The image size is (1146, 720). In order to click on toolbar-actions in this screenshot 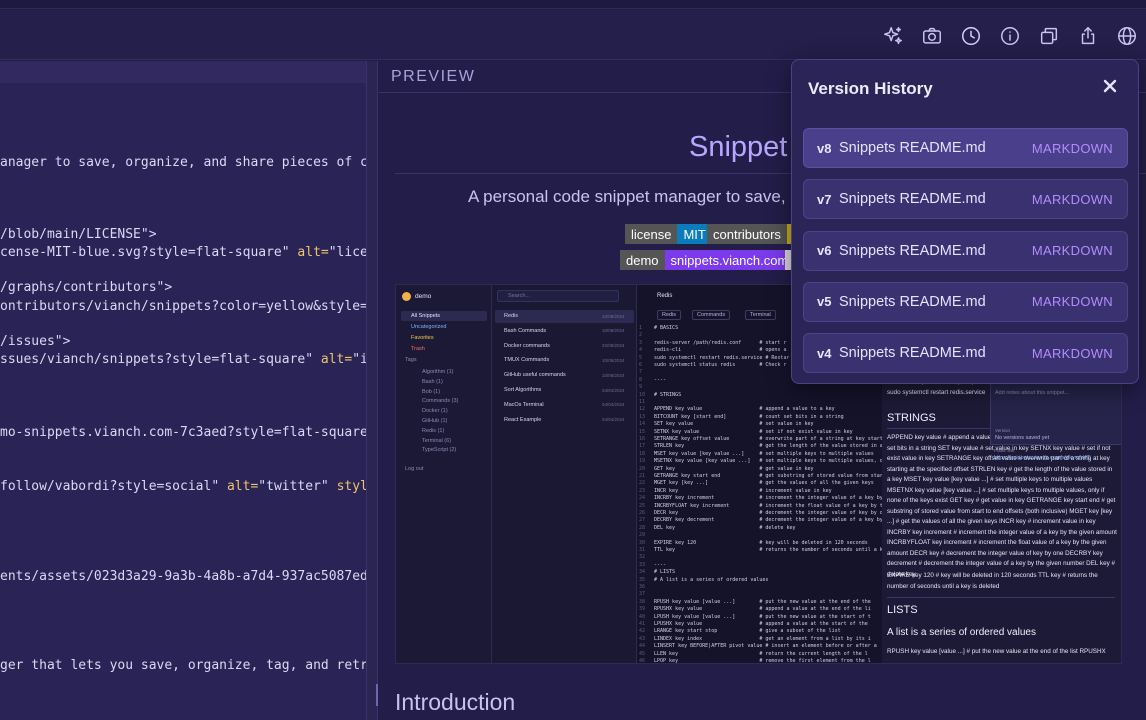, I will do `click(1009, 35)`.